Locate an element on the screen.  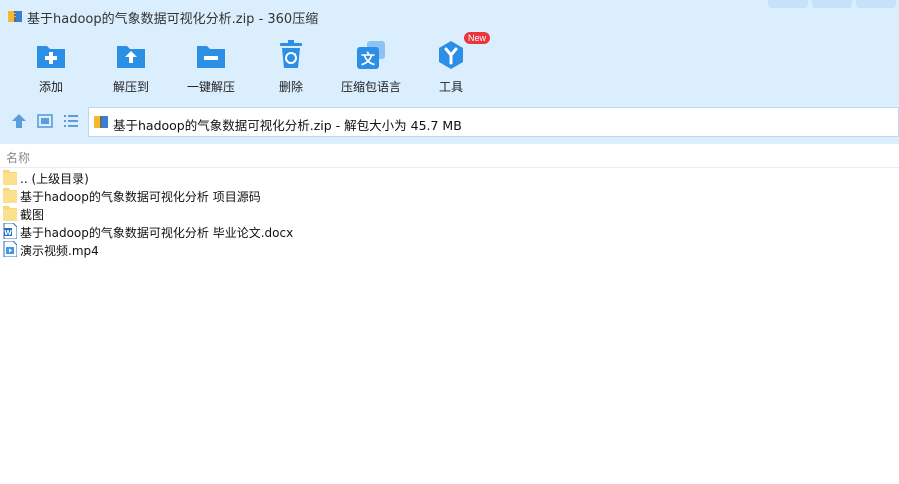
one-click-extract-icon is located at coordinates (211, 57).